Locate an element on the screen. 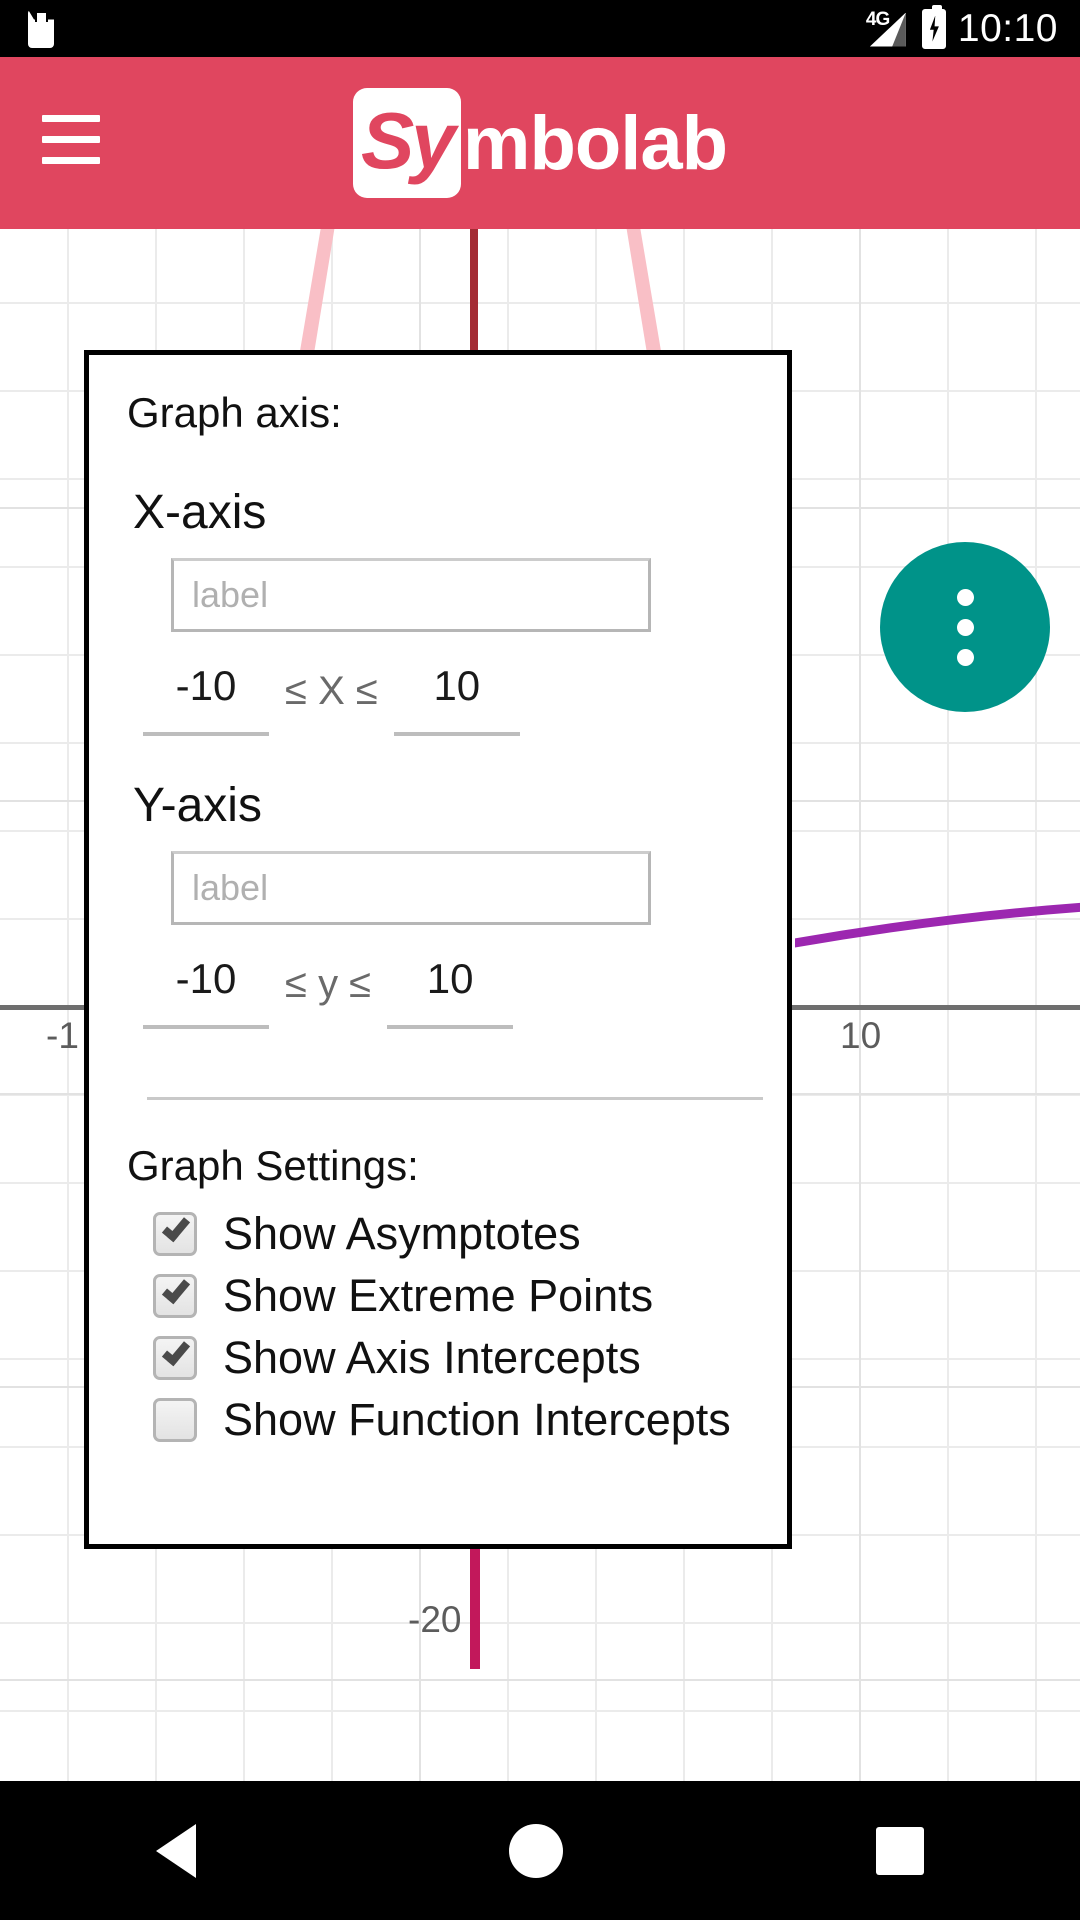 This screenshot has width=1080, height=1920. setting-show-extreme-points: Show Extreme Points is located at coordinates (452, 1296).